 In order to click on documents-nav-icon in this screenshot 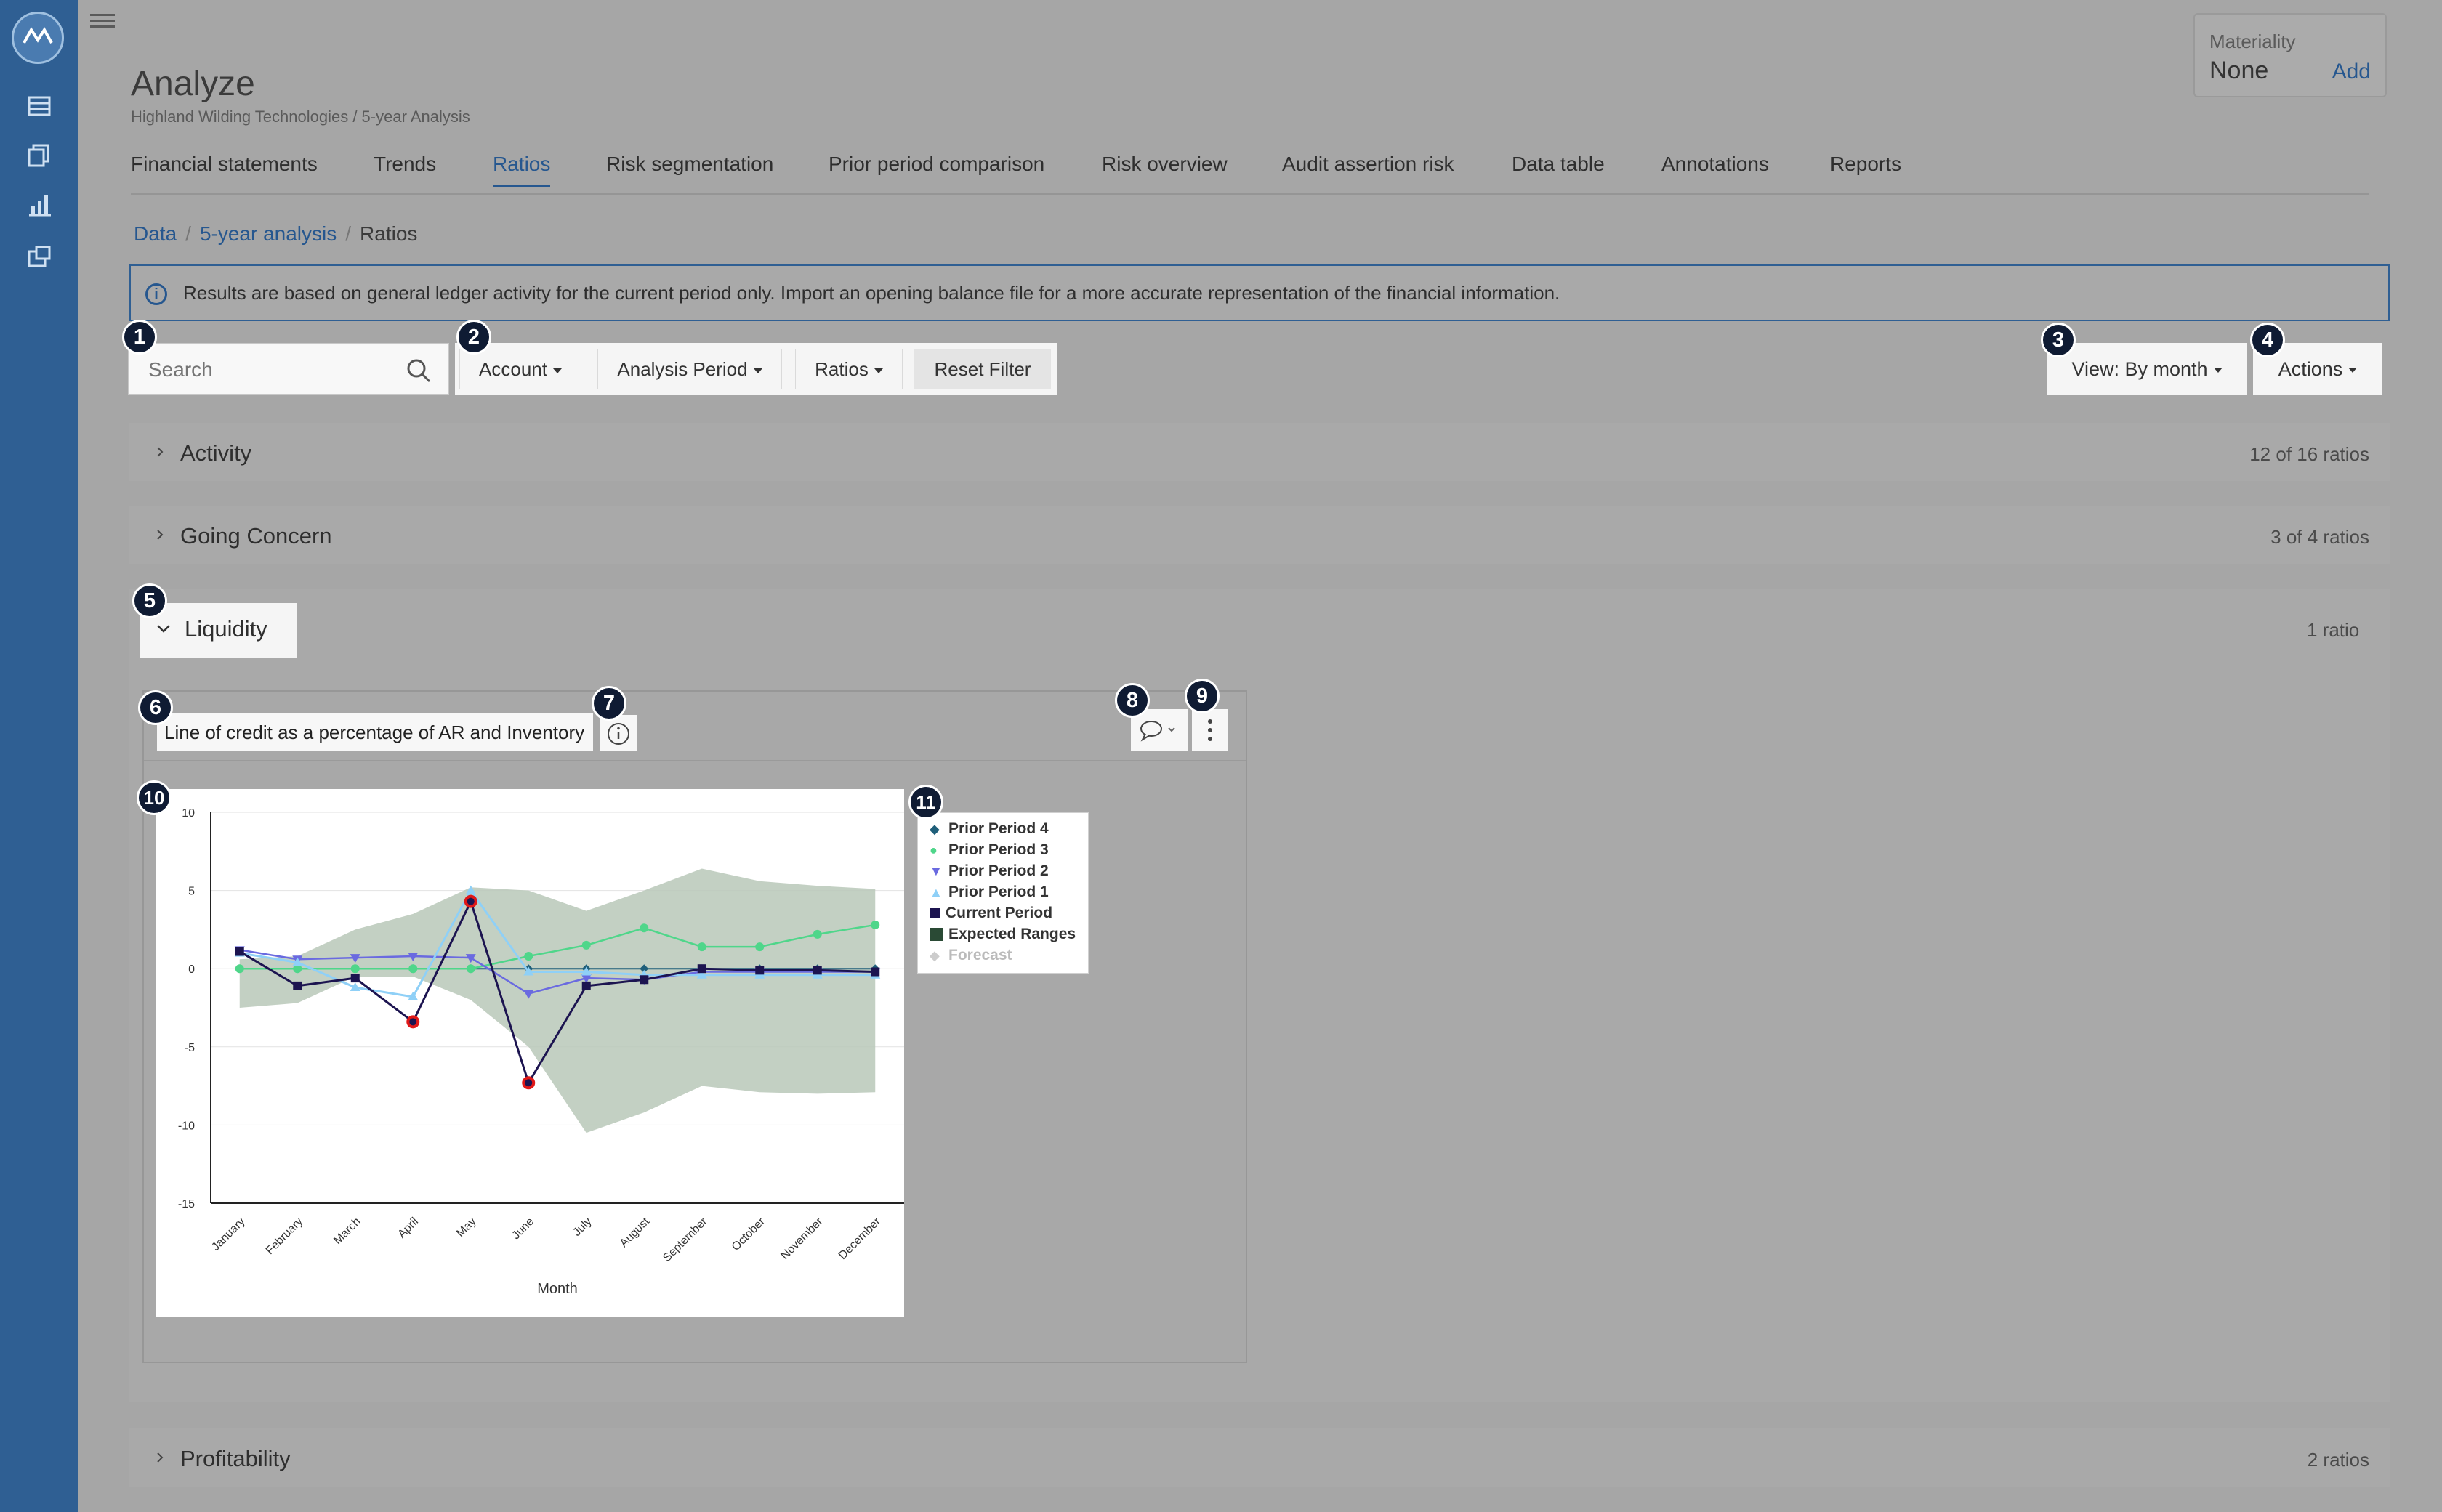, I will do `click(39, 156)`.